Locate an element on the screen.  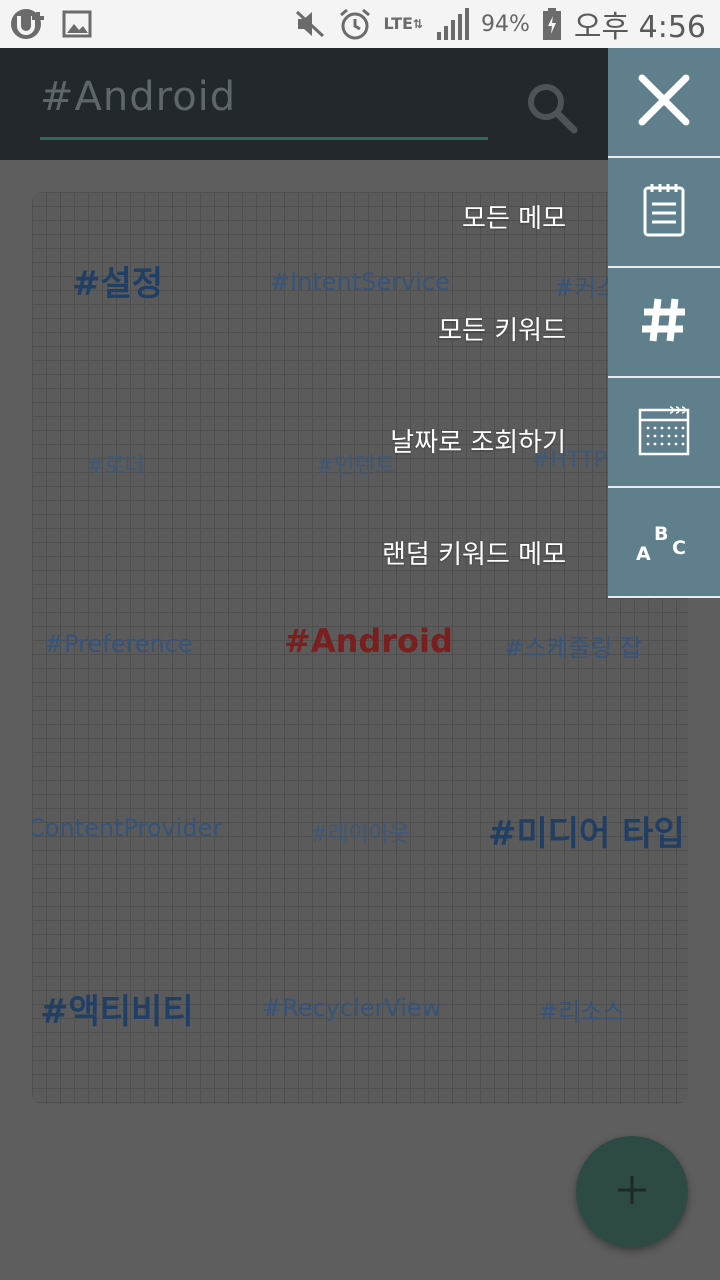
all-keywords-button is located at coordinates (664, 323).